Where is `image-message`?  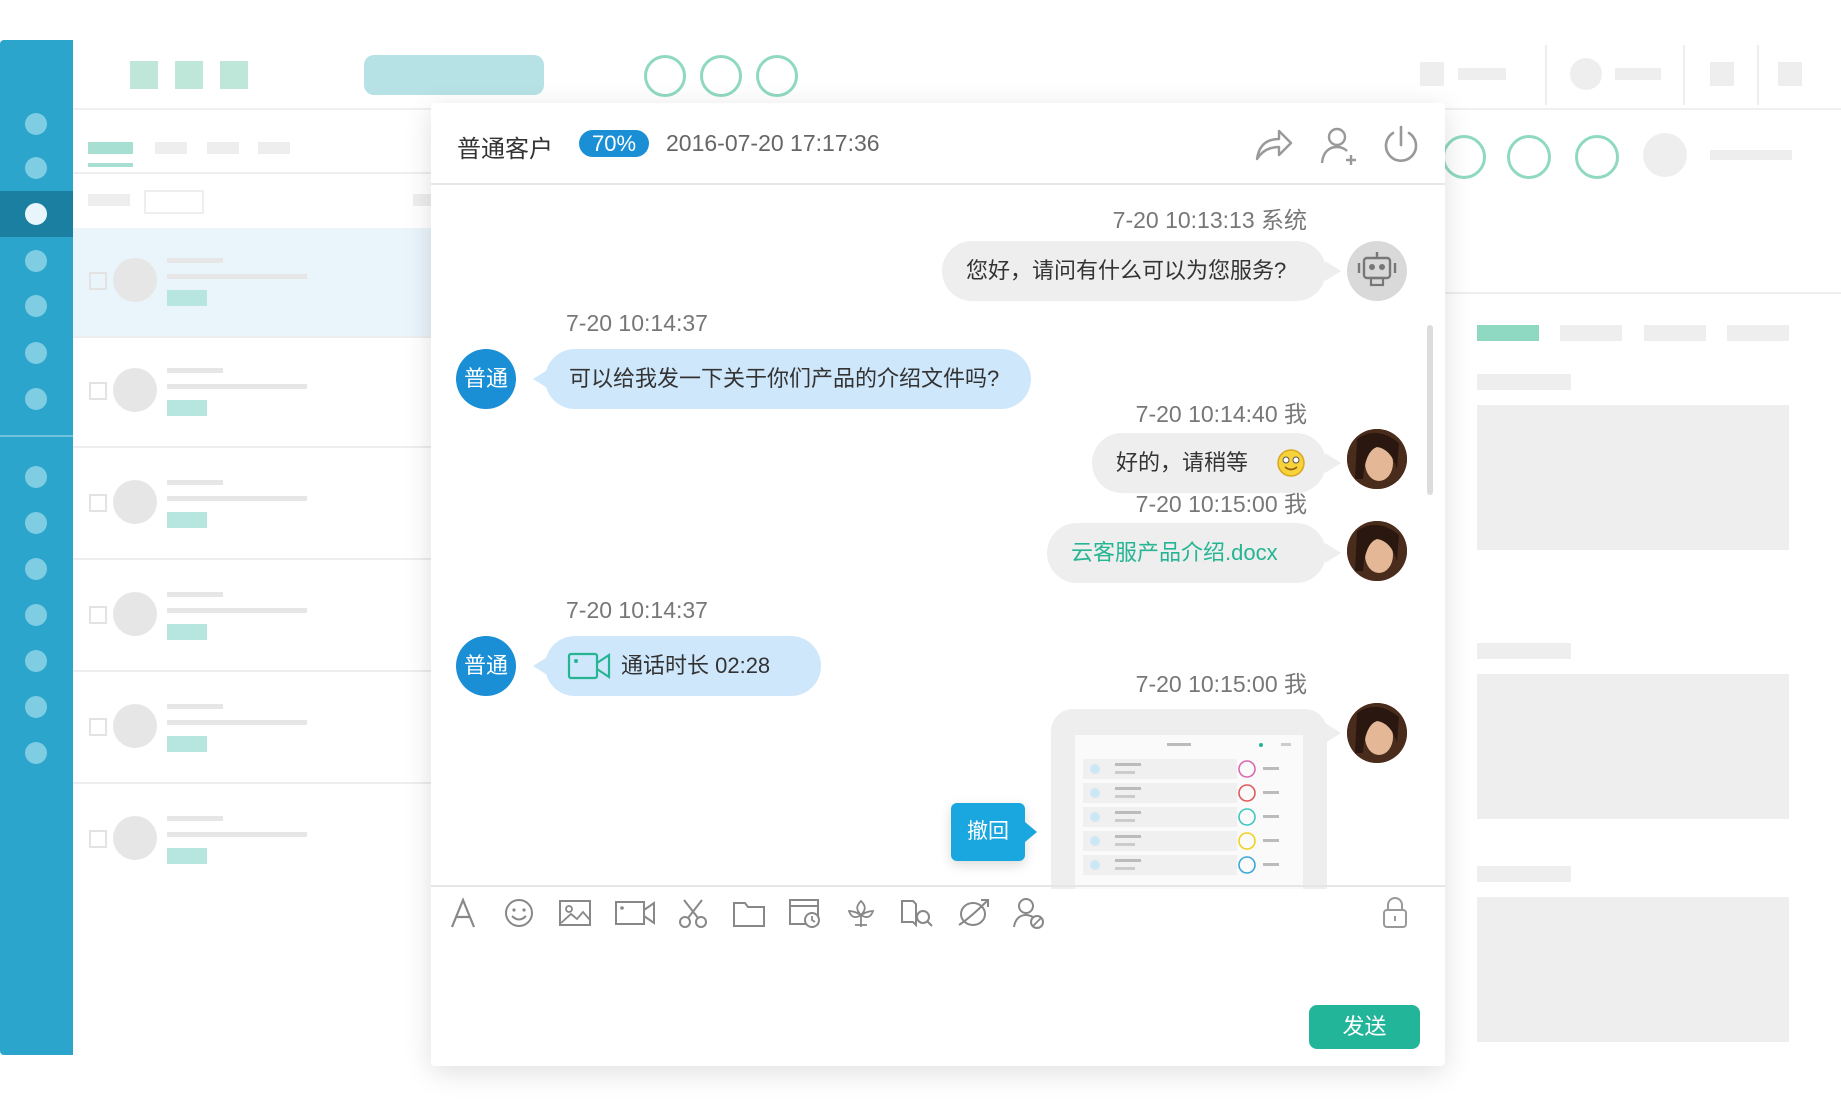 image-message is located at coordinates (1189, 799).